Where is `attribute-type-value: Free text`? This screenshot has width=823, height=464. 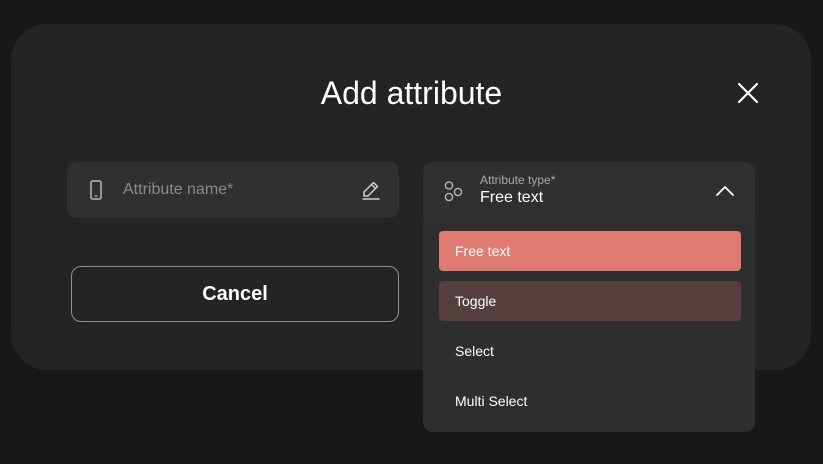
attribute-type-value: Free text is located at coordinates (512, 197).